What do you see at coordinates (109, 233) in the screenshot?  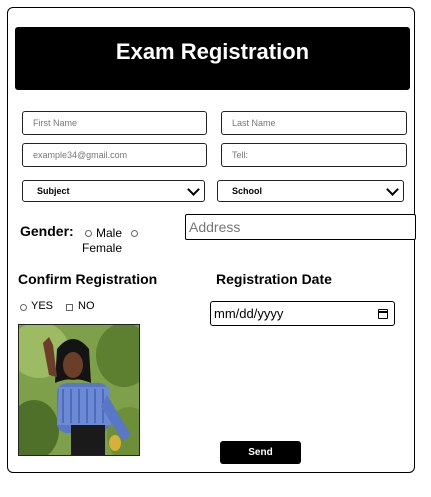 I see `gender-male-label: Male` at bounding box center [109, 233].